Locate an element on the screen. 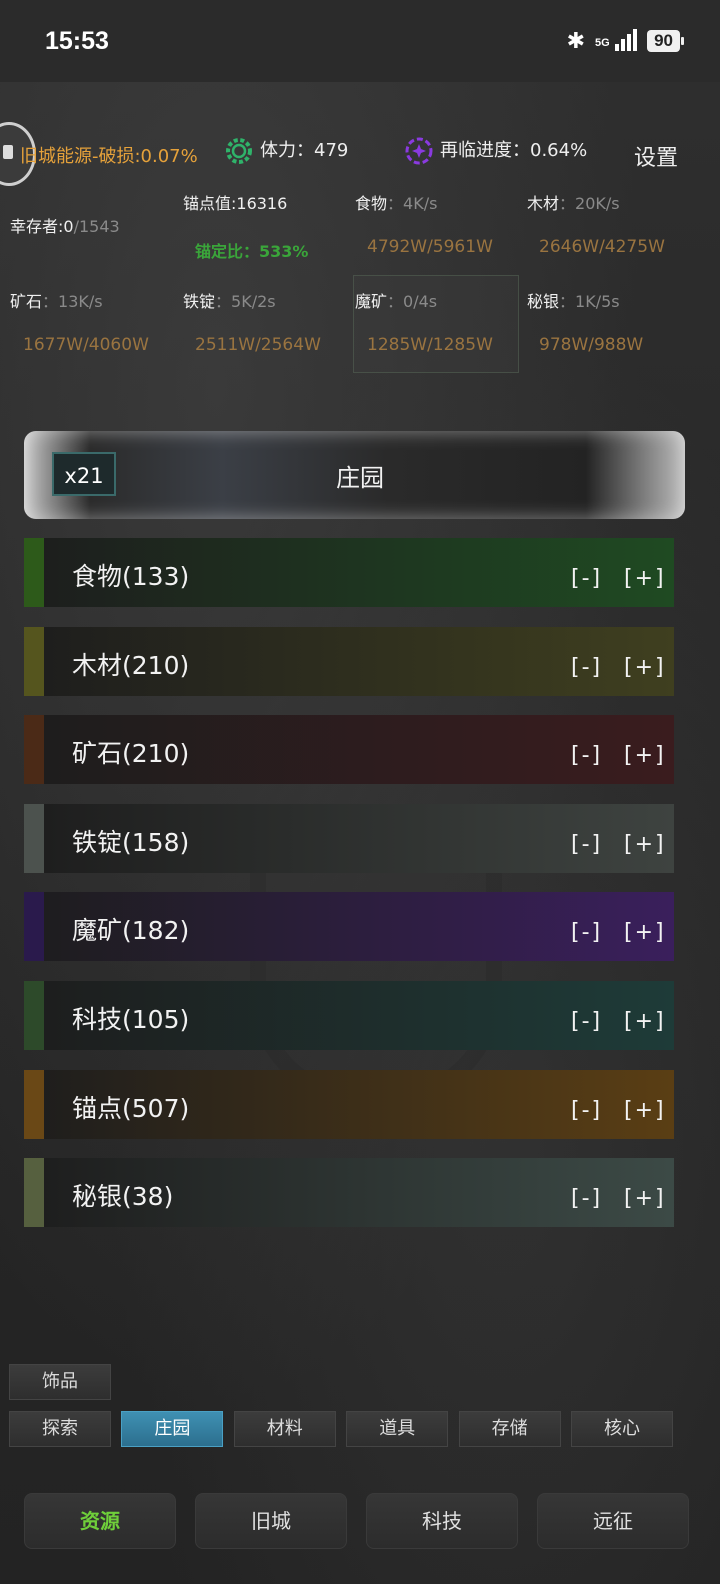 The width and height of the screenshot is (720, 1584). survivors-stat: 幸存者:0/1543 is located at coordinates (65, 225).